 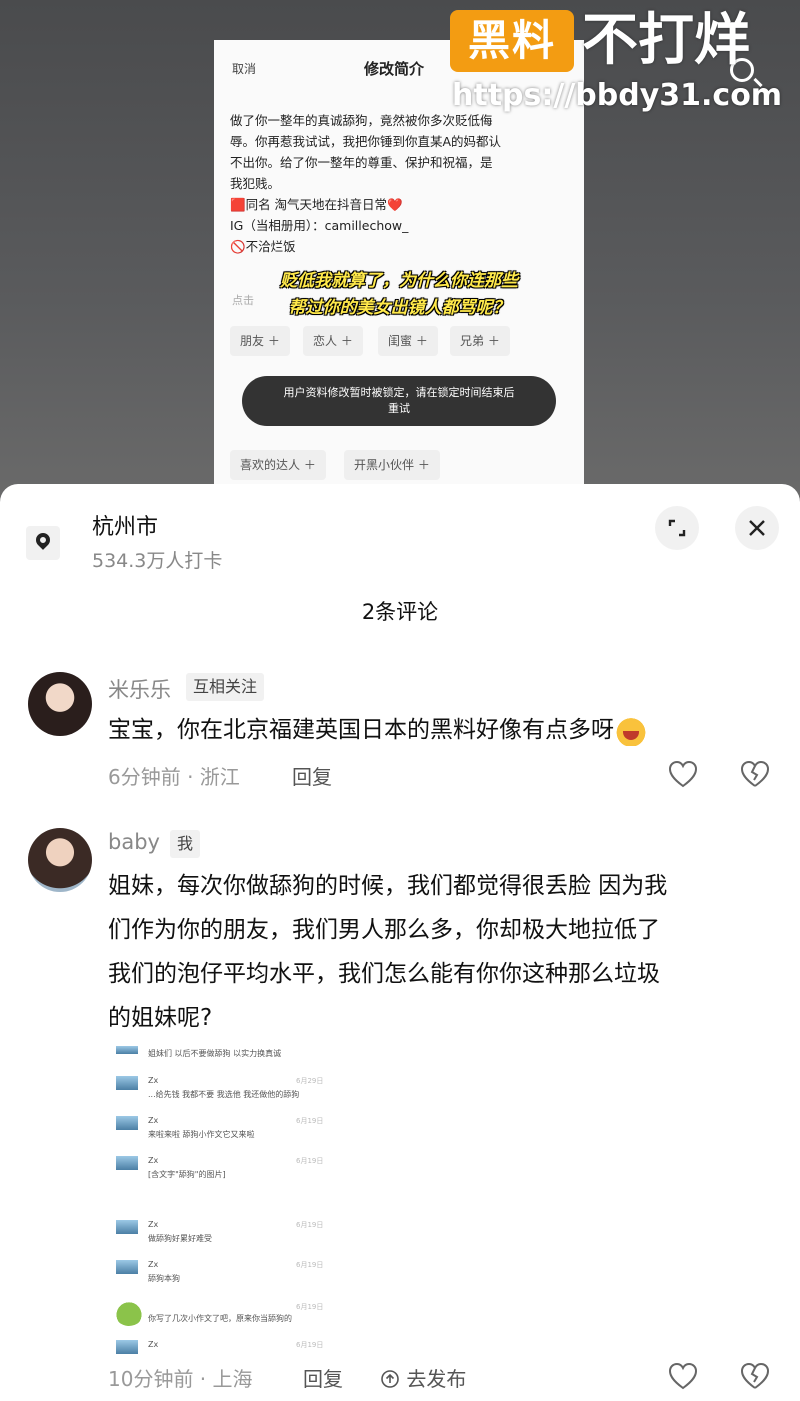 What do you see at coordinates (677, 528) in the screenshot?
I see `expand-icon` at bounding box center [677, 528].